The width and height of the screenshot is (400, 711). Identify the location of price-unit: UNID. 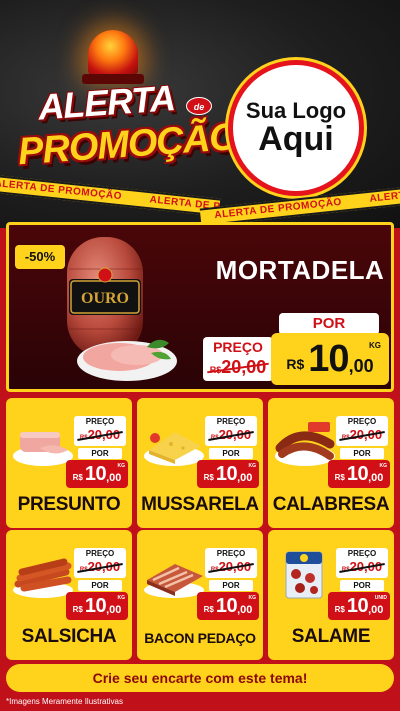
(380, 598).